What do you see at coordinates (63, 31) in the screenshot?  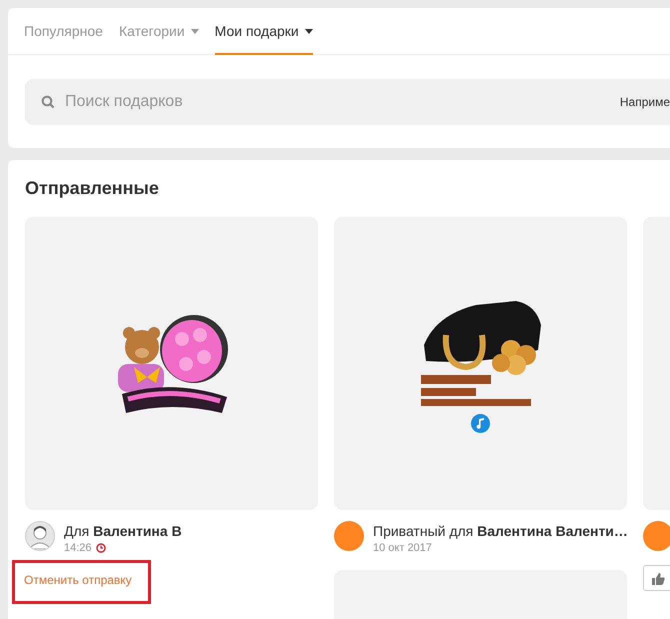 I see `tab: Популярное` at bounding box center [63, 31].